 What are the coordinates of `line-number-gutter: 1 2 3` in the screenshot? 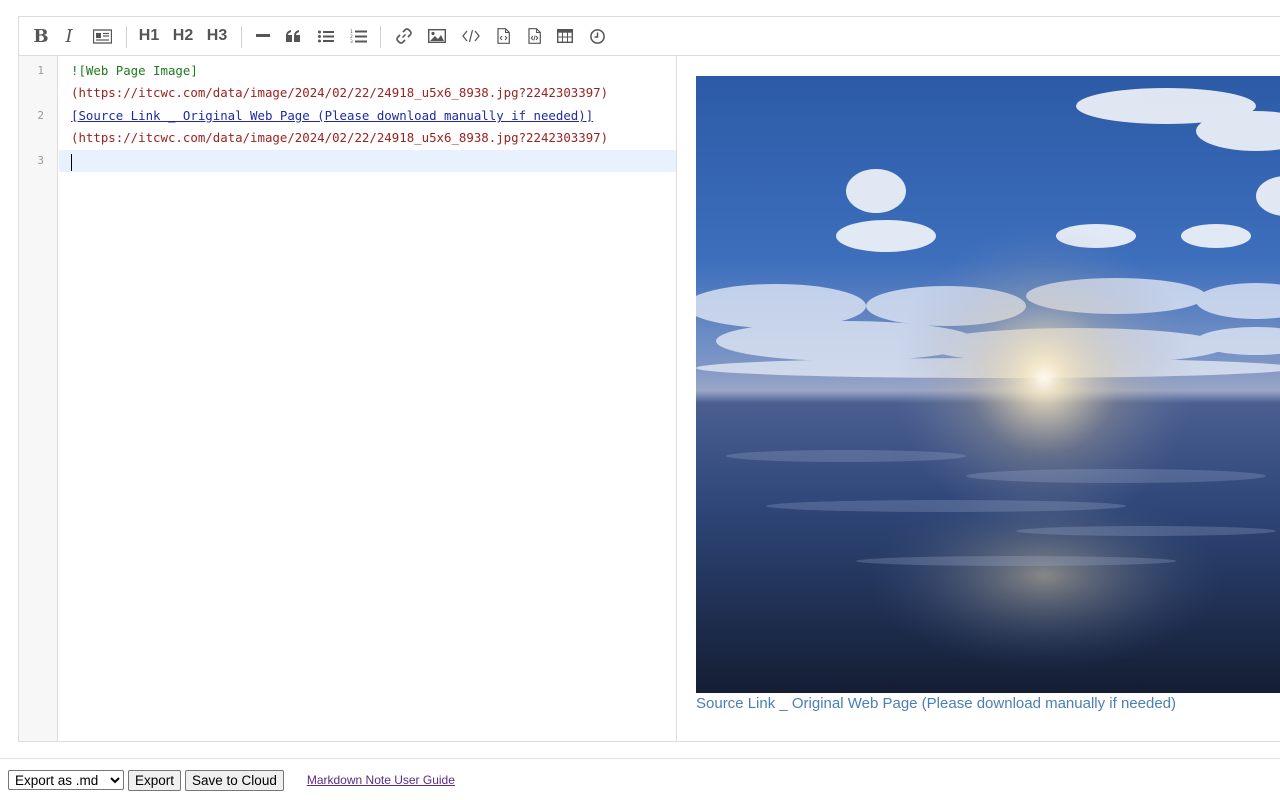 It's located at (38, 398).